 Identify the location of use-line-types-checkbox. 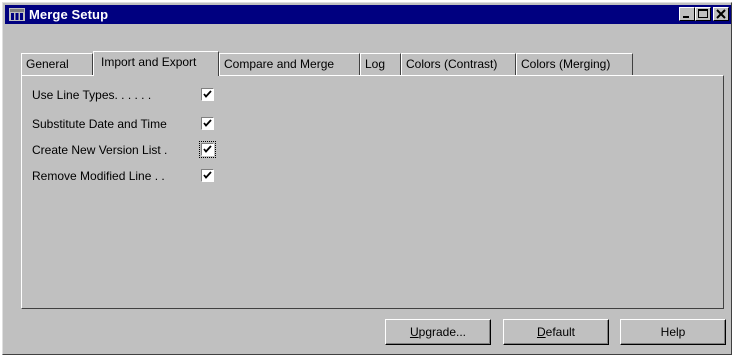
(207, 94).